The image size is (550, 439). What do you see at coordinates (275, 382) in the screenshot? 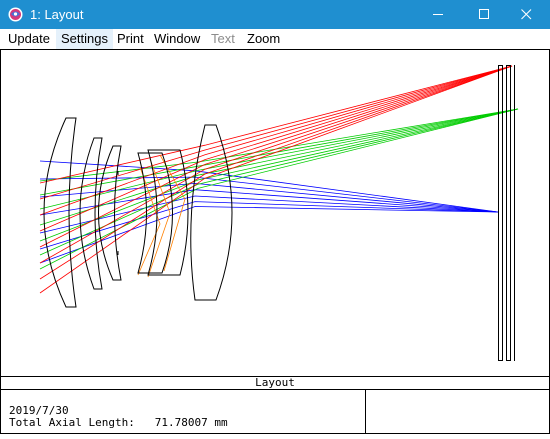
I see `layout-caption: Layout` at bounding box center [275, 382].